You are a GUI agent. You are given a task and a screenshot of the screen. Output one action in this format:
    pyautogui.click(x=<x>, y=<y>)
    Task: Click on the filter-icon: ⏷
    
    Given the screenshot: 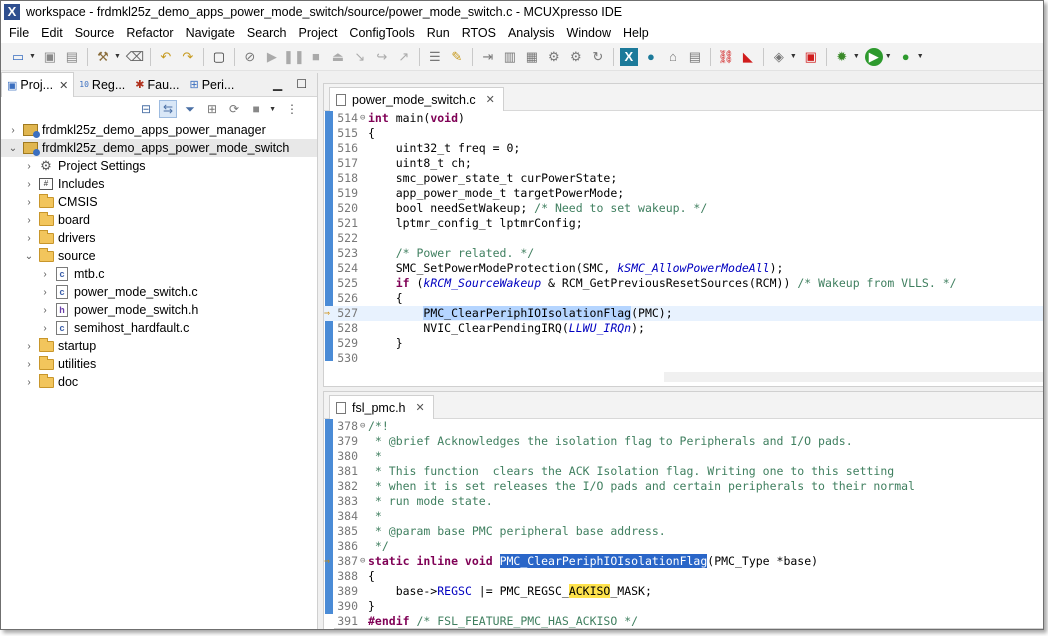 What is the action you would take?
    pyautogui.click(x=190, y=109)
    